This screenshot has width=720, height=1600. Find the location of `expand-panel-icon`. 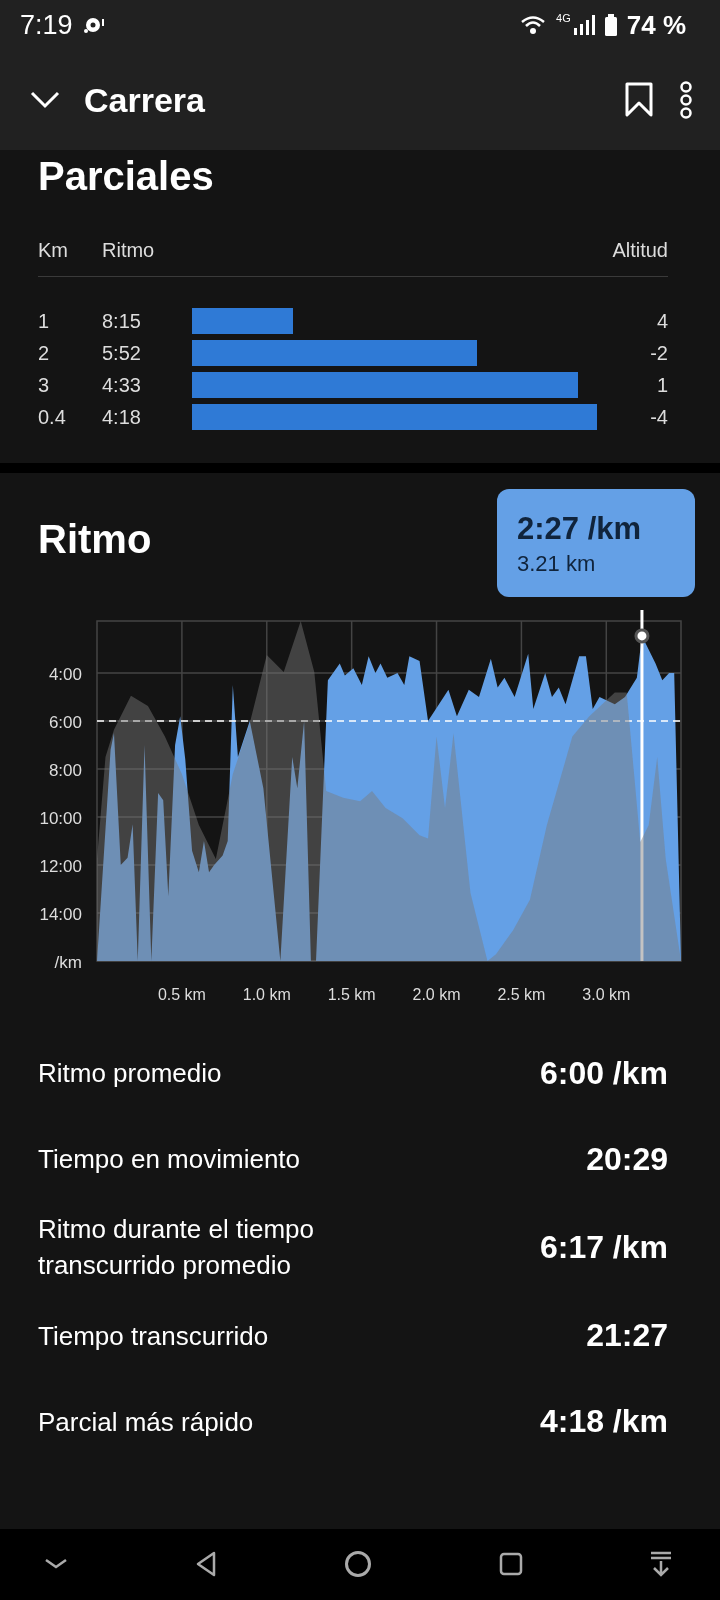

expand-panel-icon is located at coordinates (661, 1564).